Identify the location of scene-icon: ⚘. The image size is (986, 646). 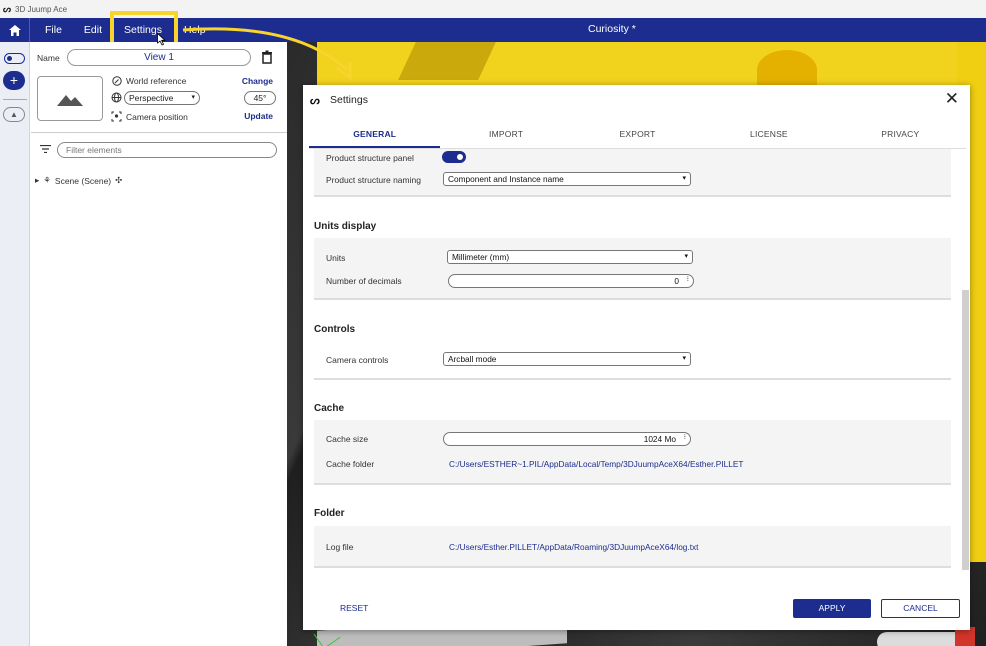
(47, 180).